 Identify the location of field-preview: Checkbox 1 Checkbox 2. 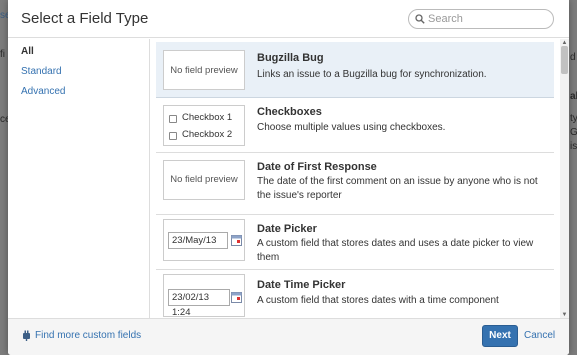
(204, 125).